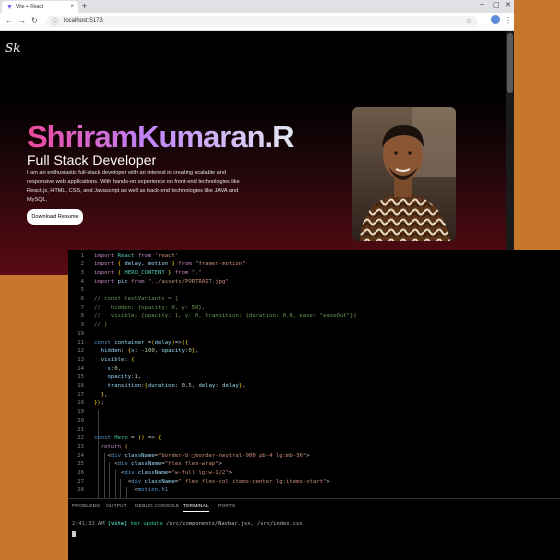 This screenshot has width=560, height=560. Describe the element at coordinates (82, 316) in the screenshot. I see `line-number: 8` at that location.